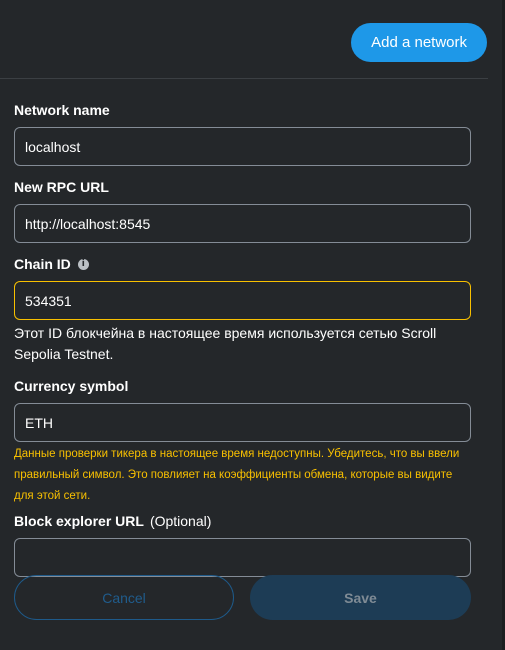 Image resolution: width=505 pixels, height=650 pixels. I want to click on currency-symbol-input, so click(242, 422).